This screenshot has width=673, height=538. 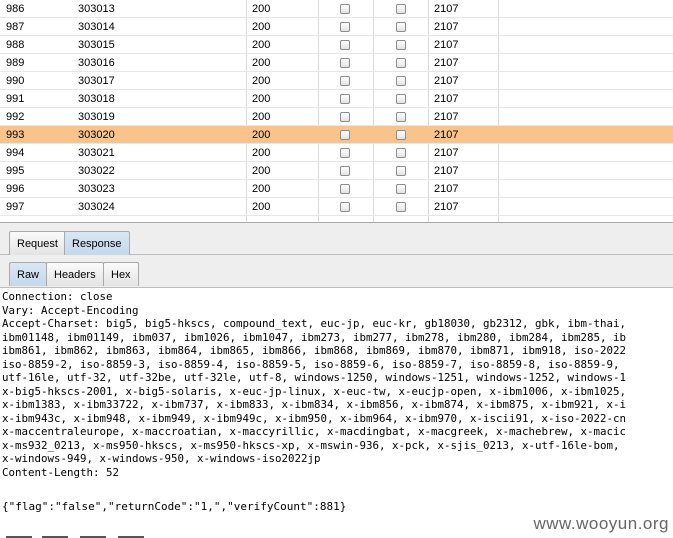 What do you see at coordinates (15, 45) in the screenshot?
I see `request-number: 988` at bounding box center [15, 45].